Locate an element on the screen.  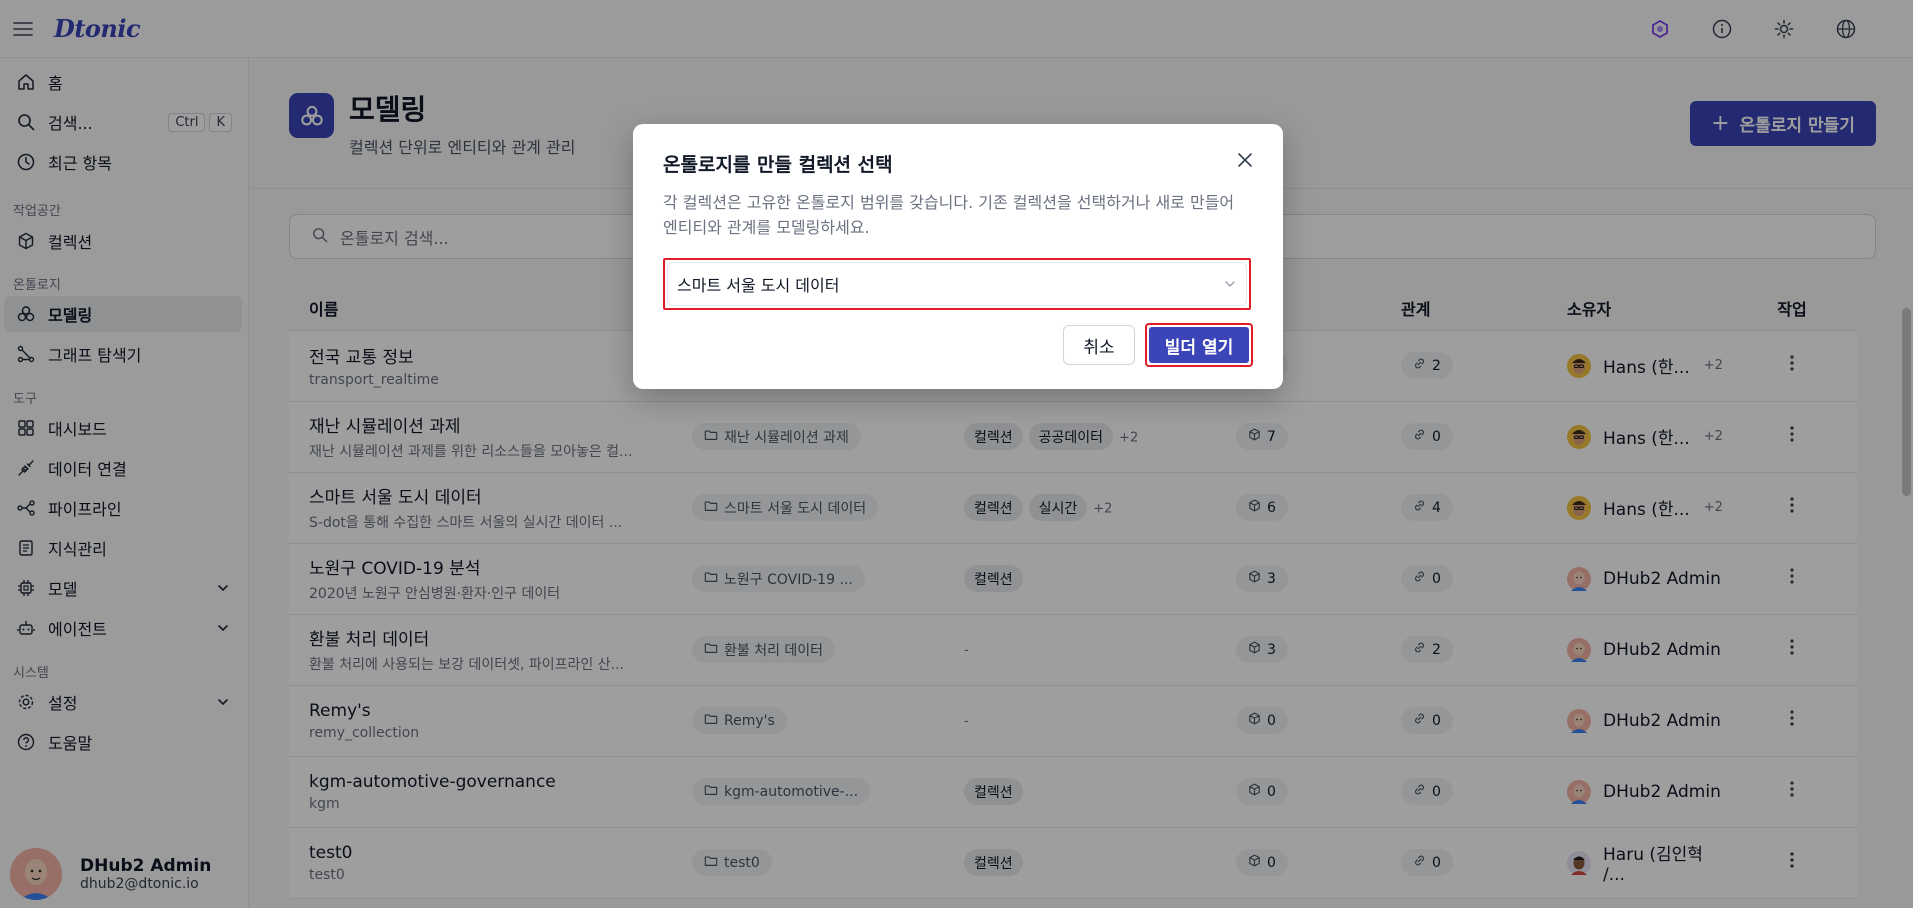
cancel-button: 취소 is located at coordinates (1099, 345).